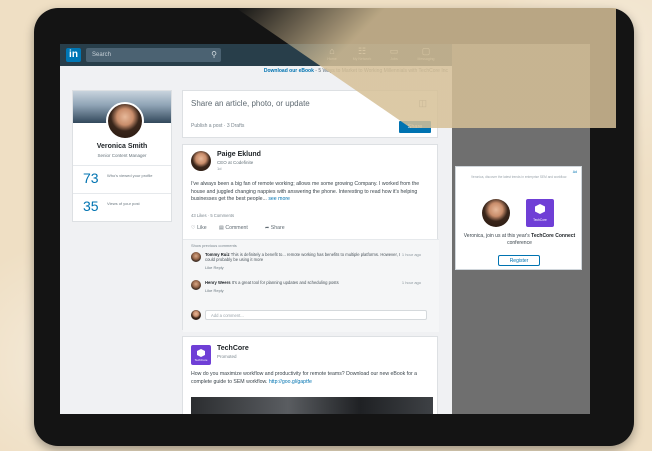 The image size is (652, 451). What do you see at coordinates (540, 220) in the screenshot?
I see `ad-logo-label: TechCore` at bounding box center [540, 220].